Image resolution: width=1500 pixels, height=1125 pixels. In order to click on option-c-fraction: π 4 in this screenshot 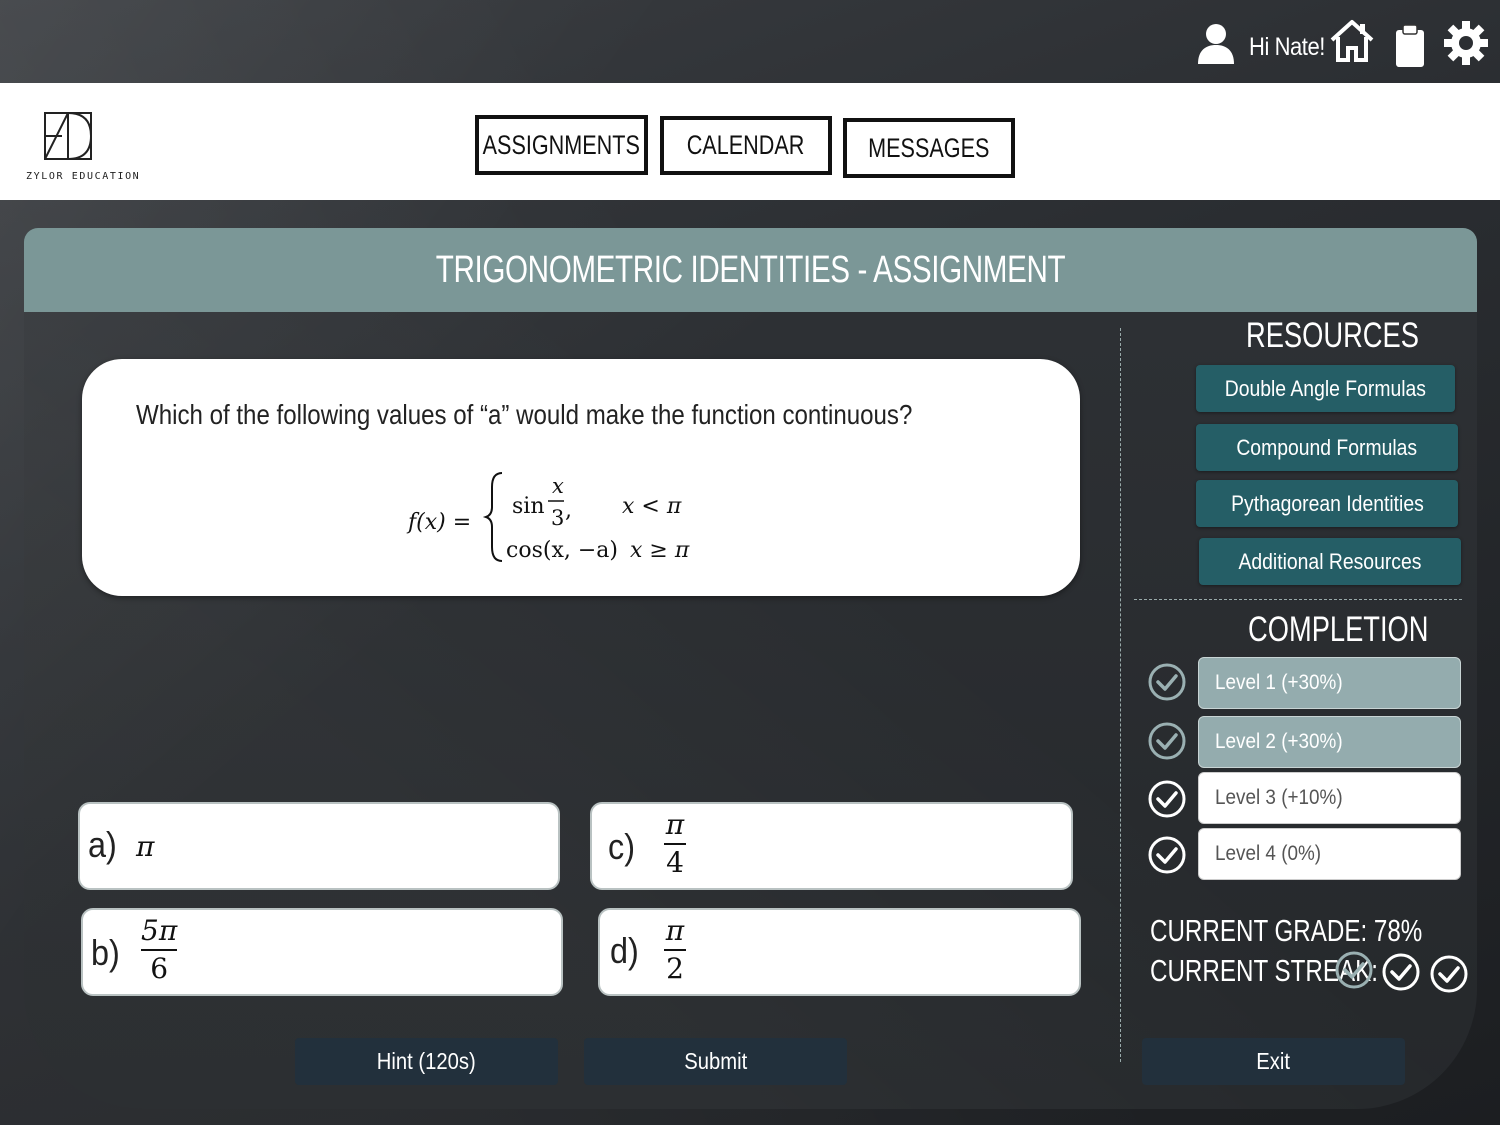, I will do `click(675, 844)`.